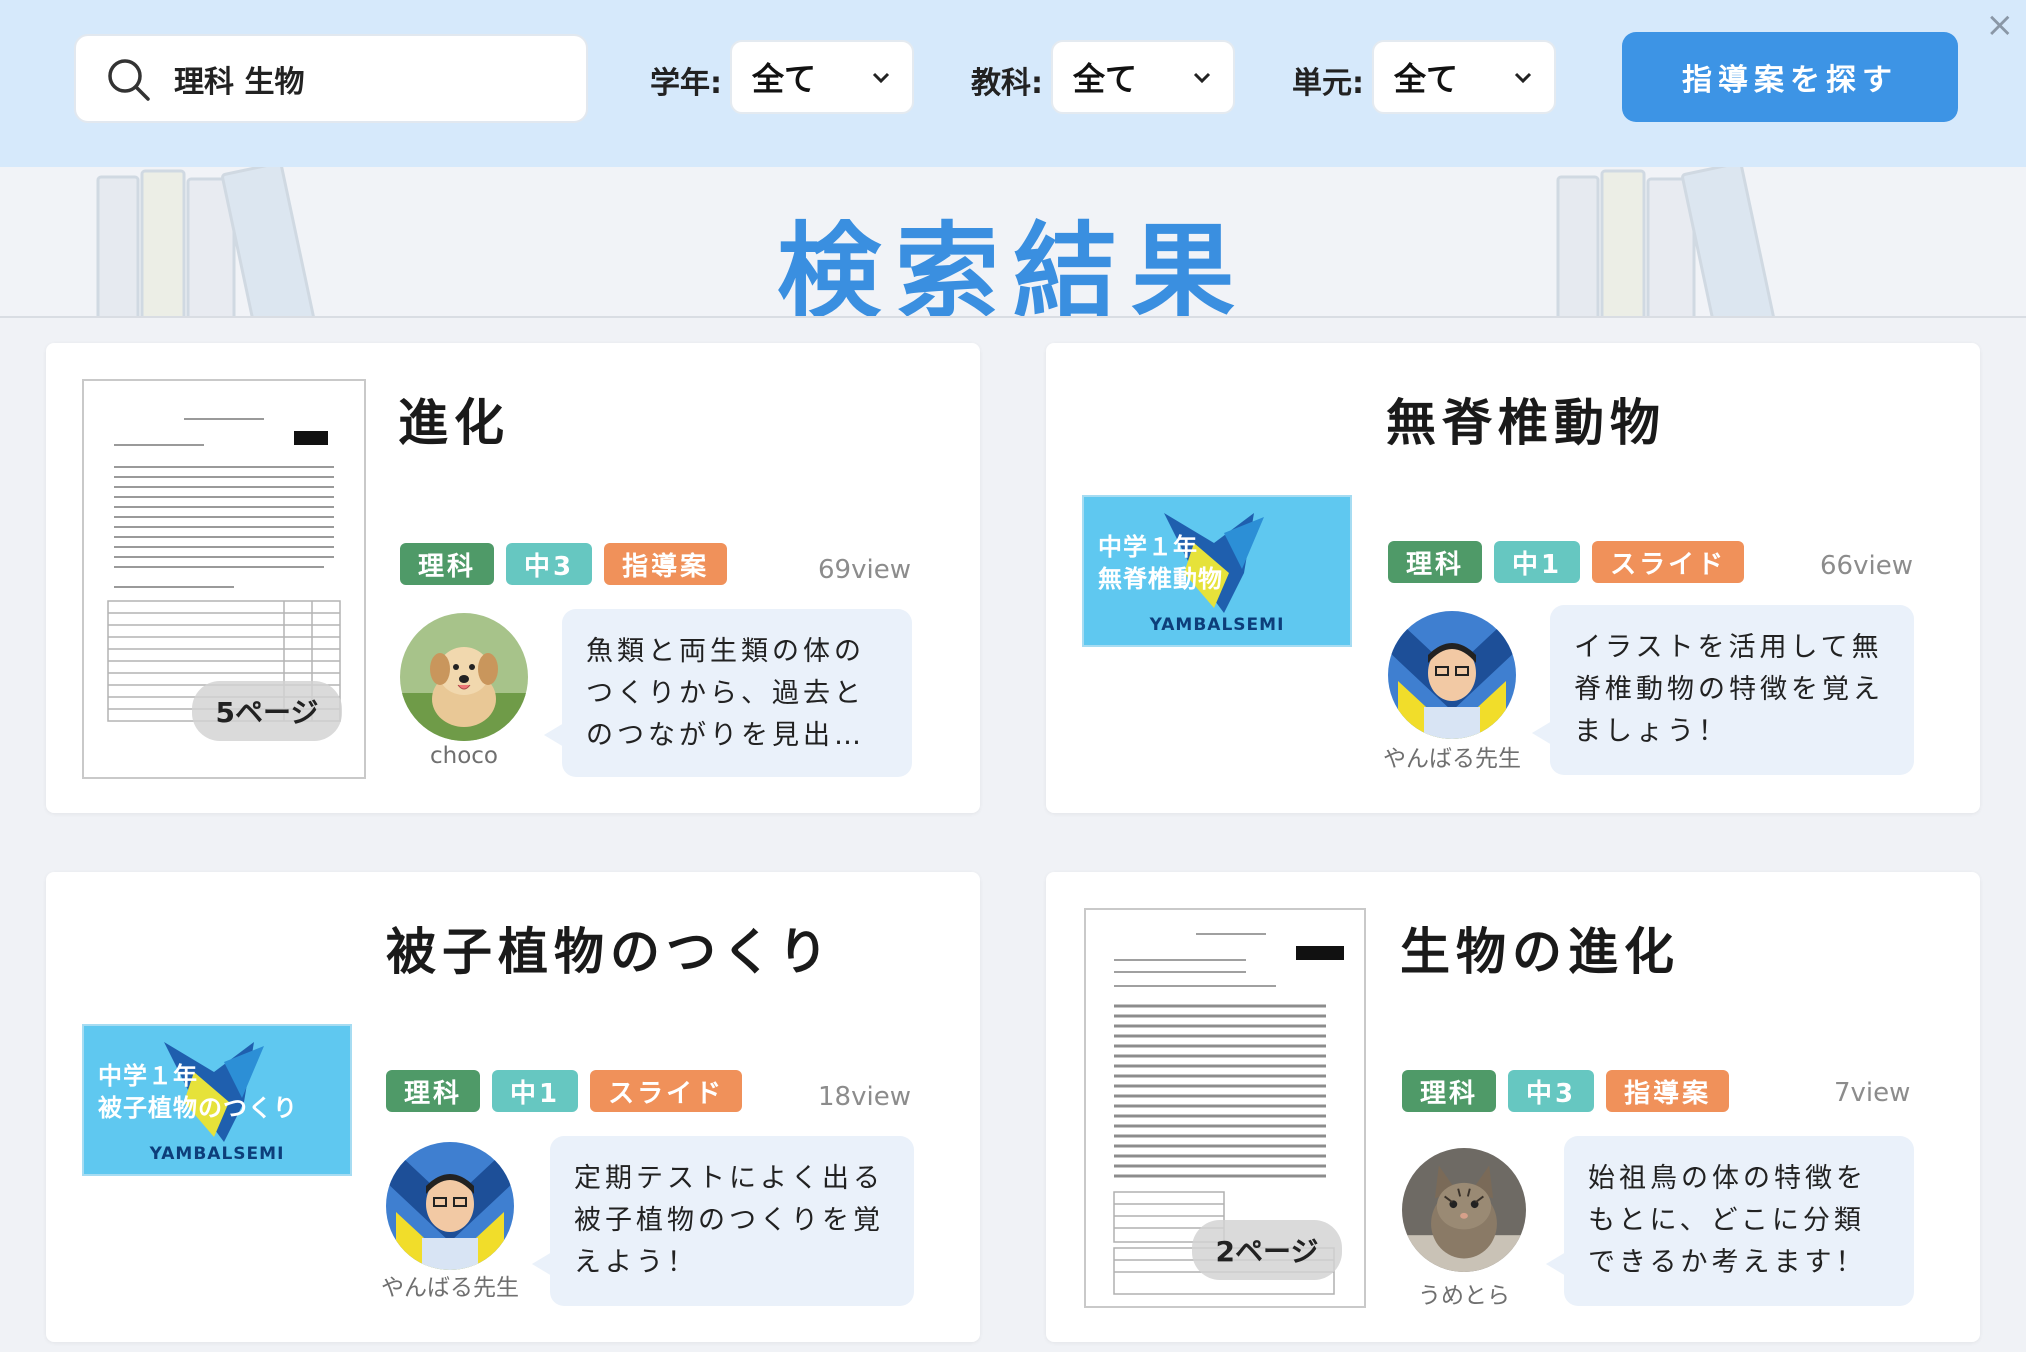  Describe the element at coordinates (1426, 79) in the screenshot. I see `unit-select-value: 全て` at that location.